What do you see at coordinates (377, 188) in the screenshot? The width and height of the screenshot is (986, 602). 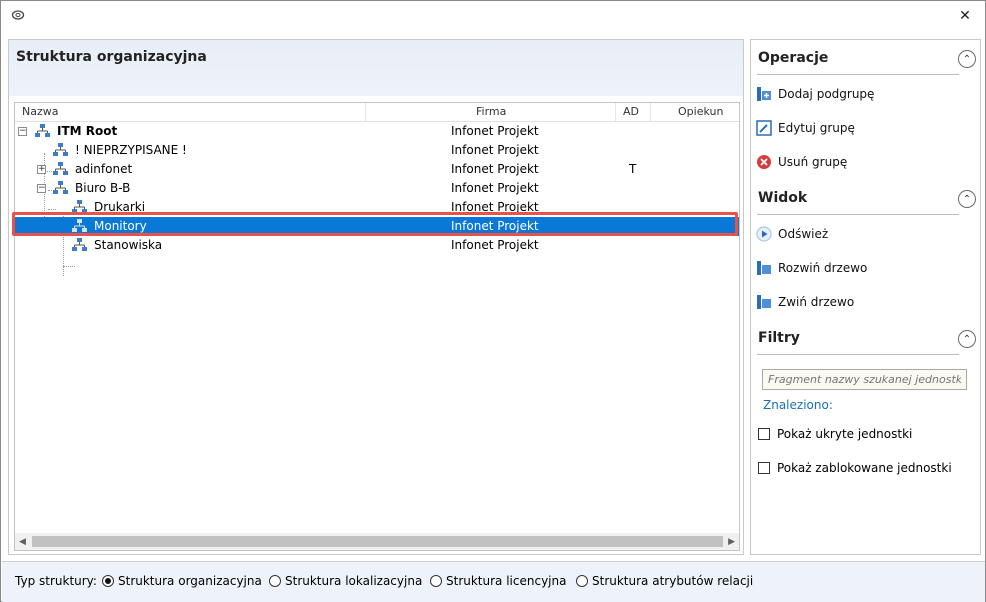 I see `tree-row: − Biuro B-B Infonet Projekt` at bounding box center [377, 188].